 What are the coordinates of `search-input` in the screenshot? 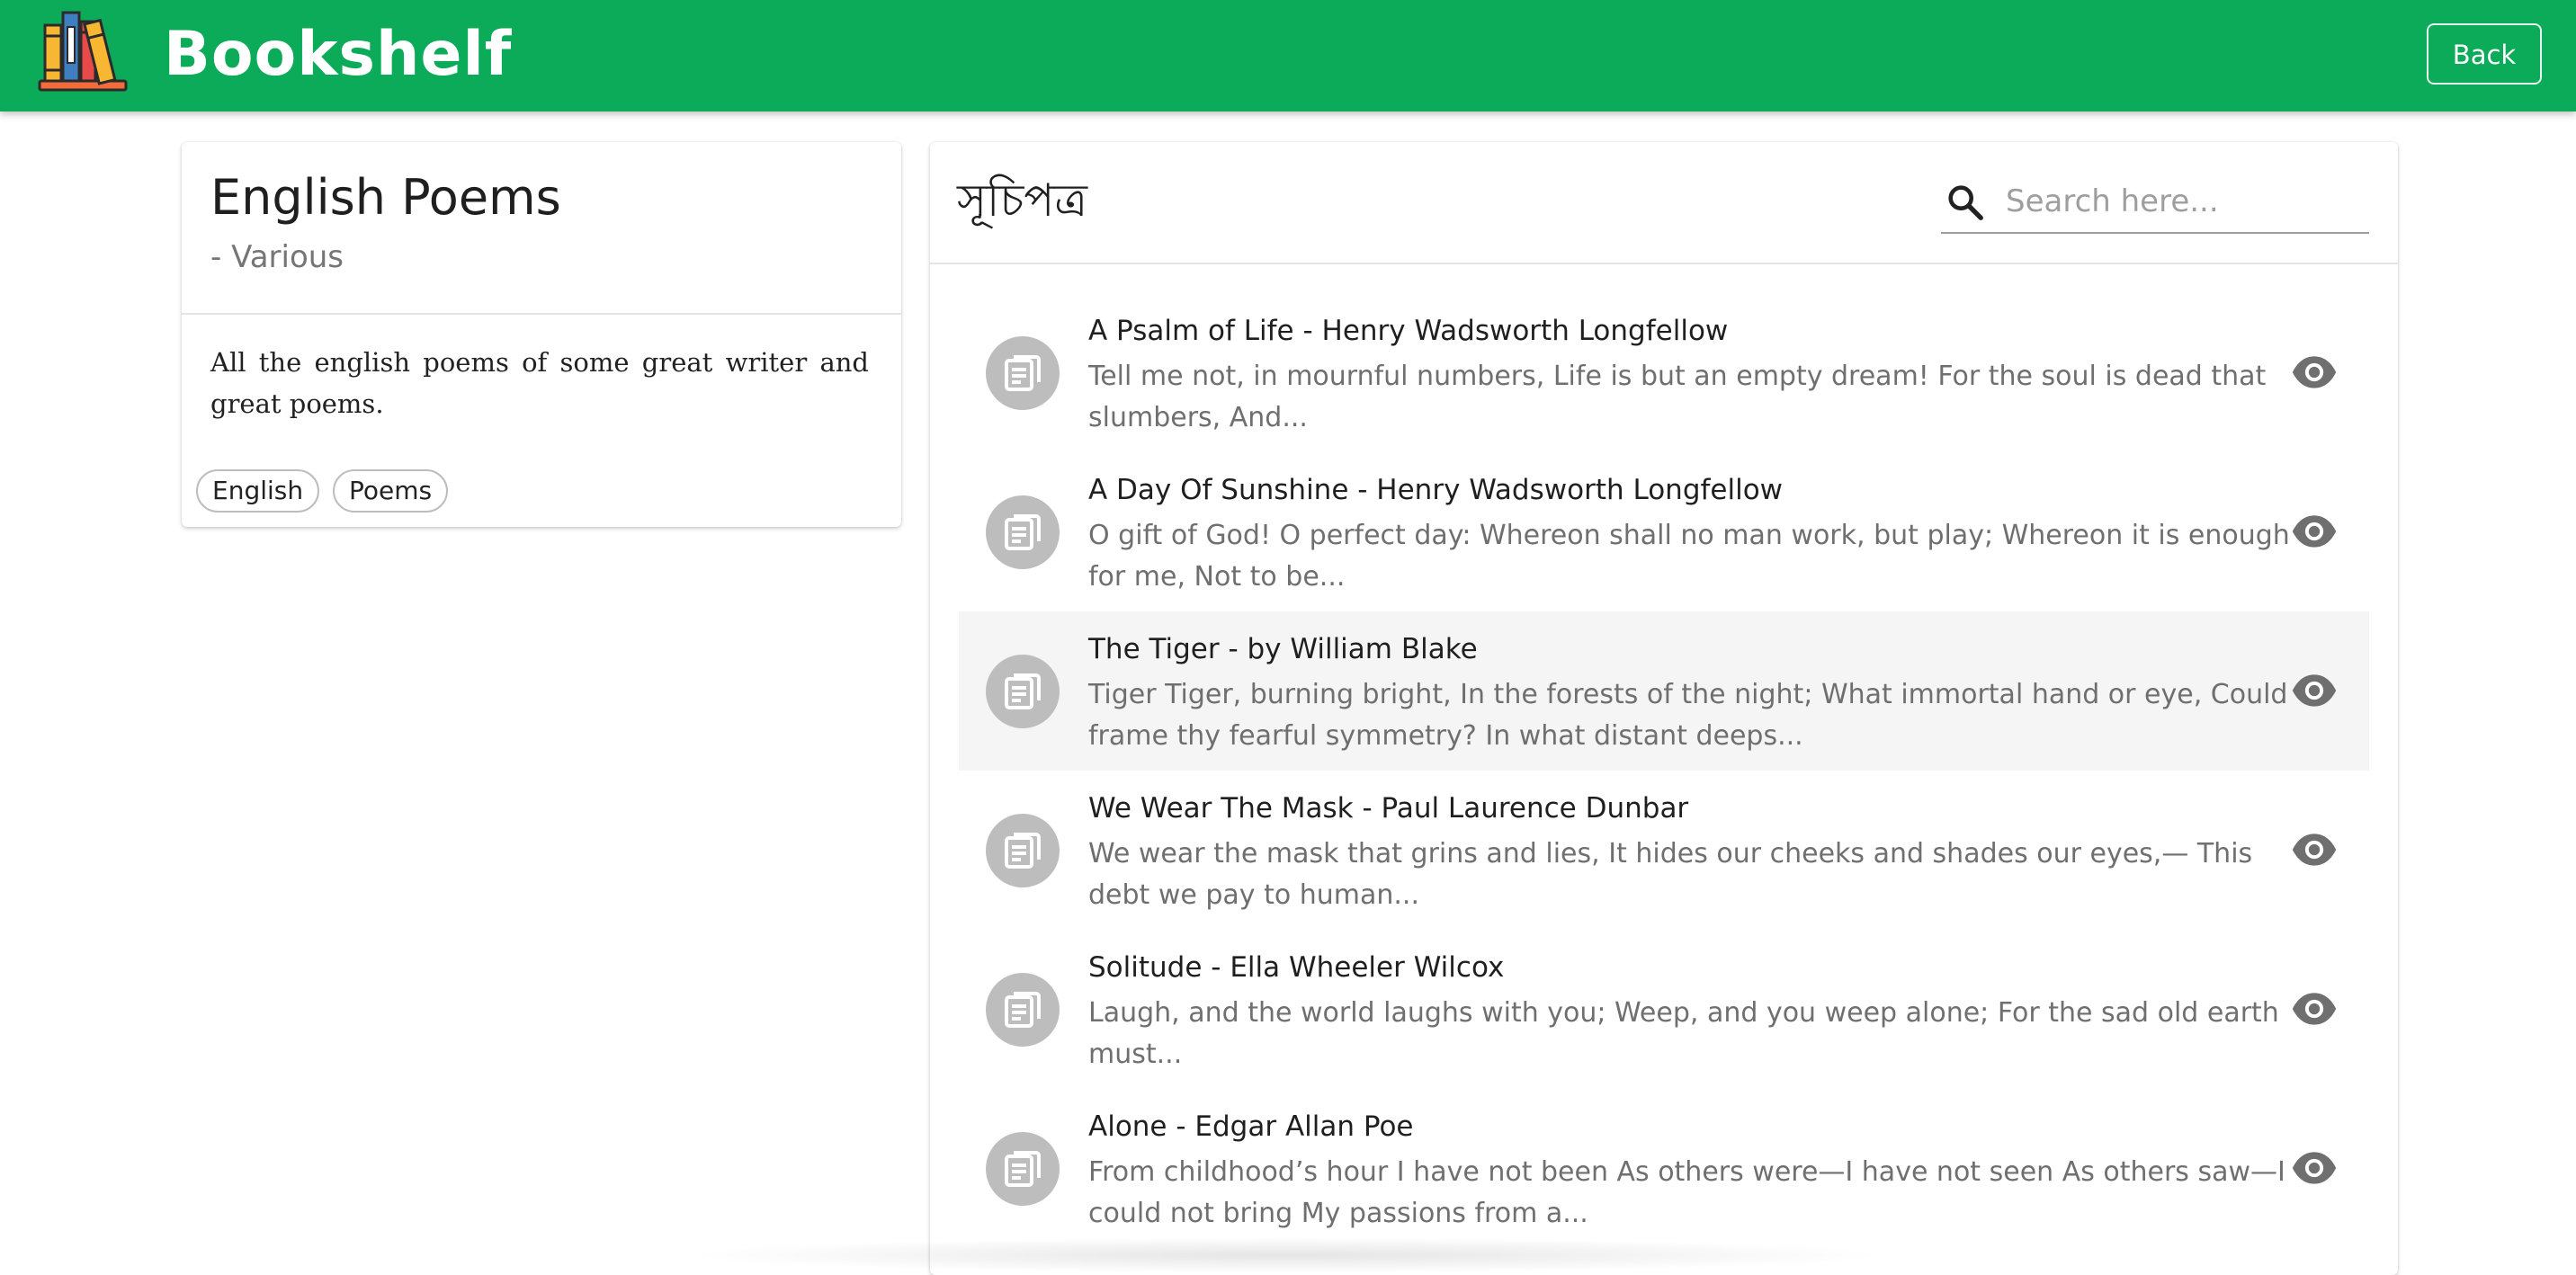 It's located at (2184, 201).